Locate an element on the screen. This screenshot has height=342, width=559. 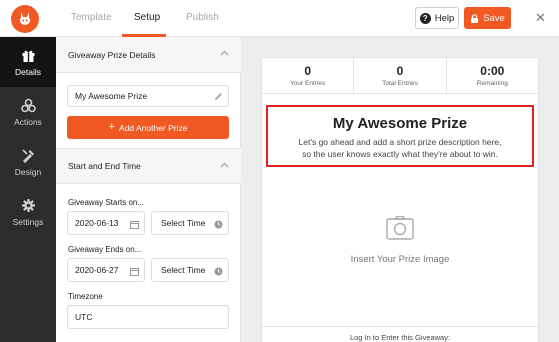
prize-section-header: Giveaway Prize Details is located at coordinates (148, 55).